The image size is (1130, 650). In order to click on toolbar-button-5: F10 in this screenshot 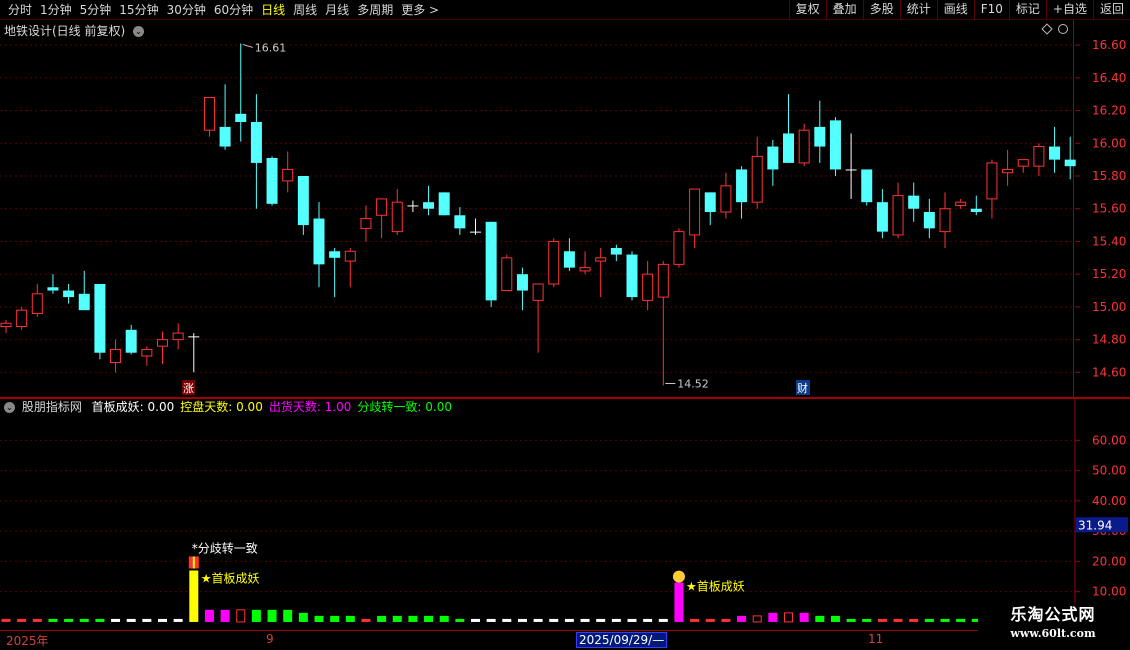, I will do `click(991, 10)`.